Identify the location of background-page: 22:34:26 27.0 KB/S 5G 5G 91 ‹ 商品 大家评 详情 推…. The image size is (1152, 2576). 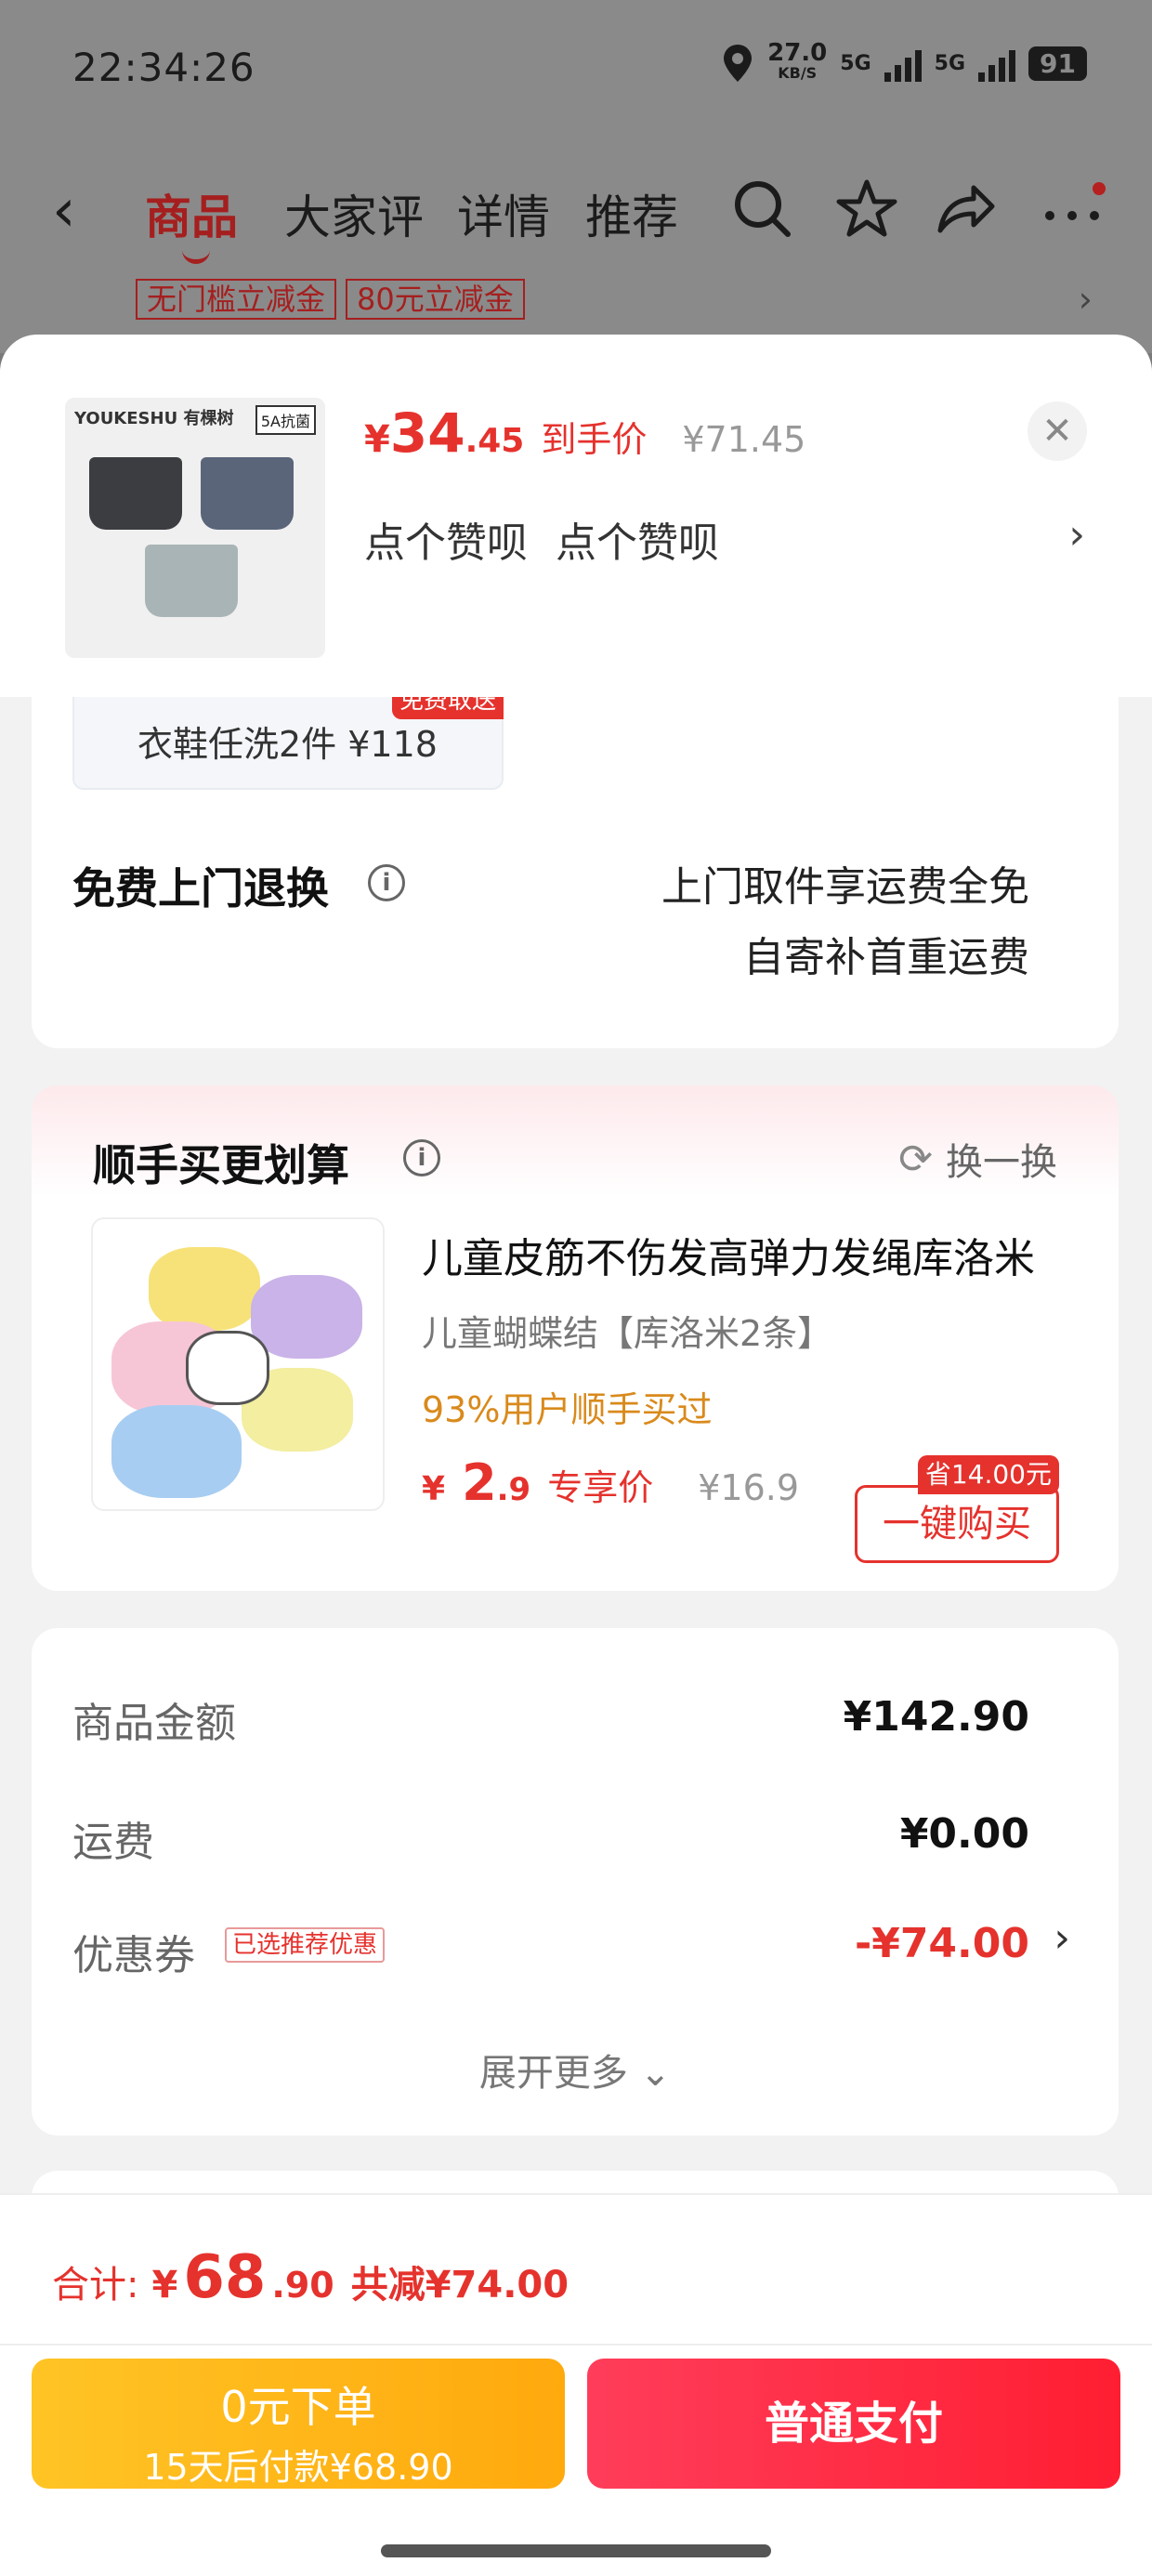
(576, 176).